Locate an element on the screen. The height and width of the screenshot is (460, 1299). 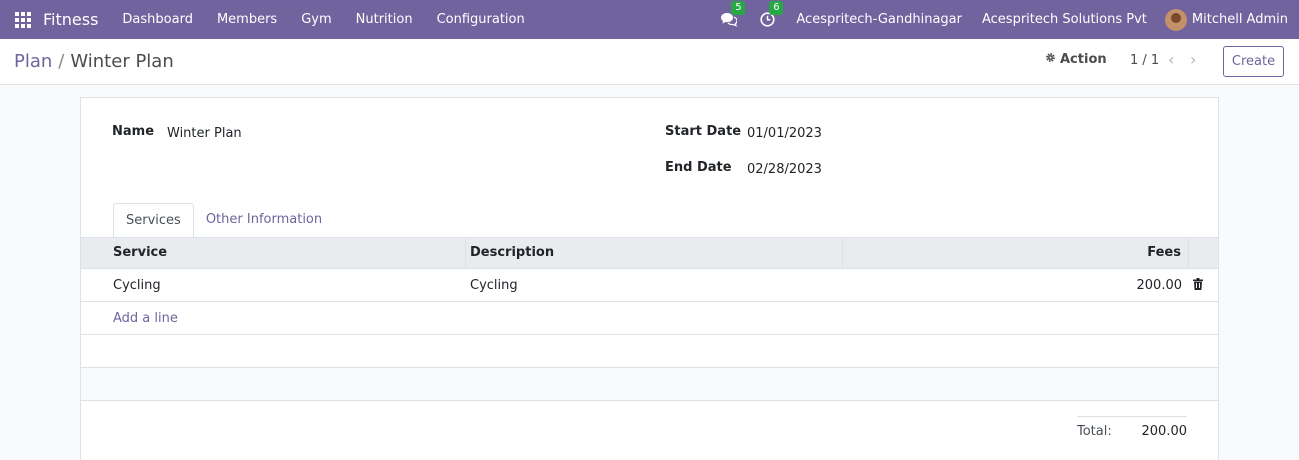
menu-item-members: Members is located at coordinates (247, 19).